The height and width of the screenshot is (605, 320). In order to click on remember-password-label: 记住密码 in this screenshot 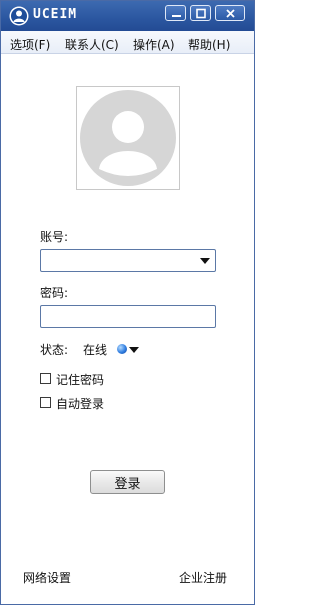, I will do `click(80, 379)`.